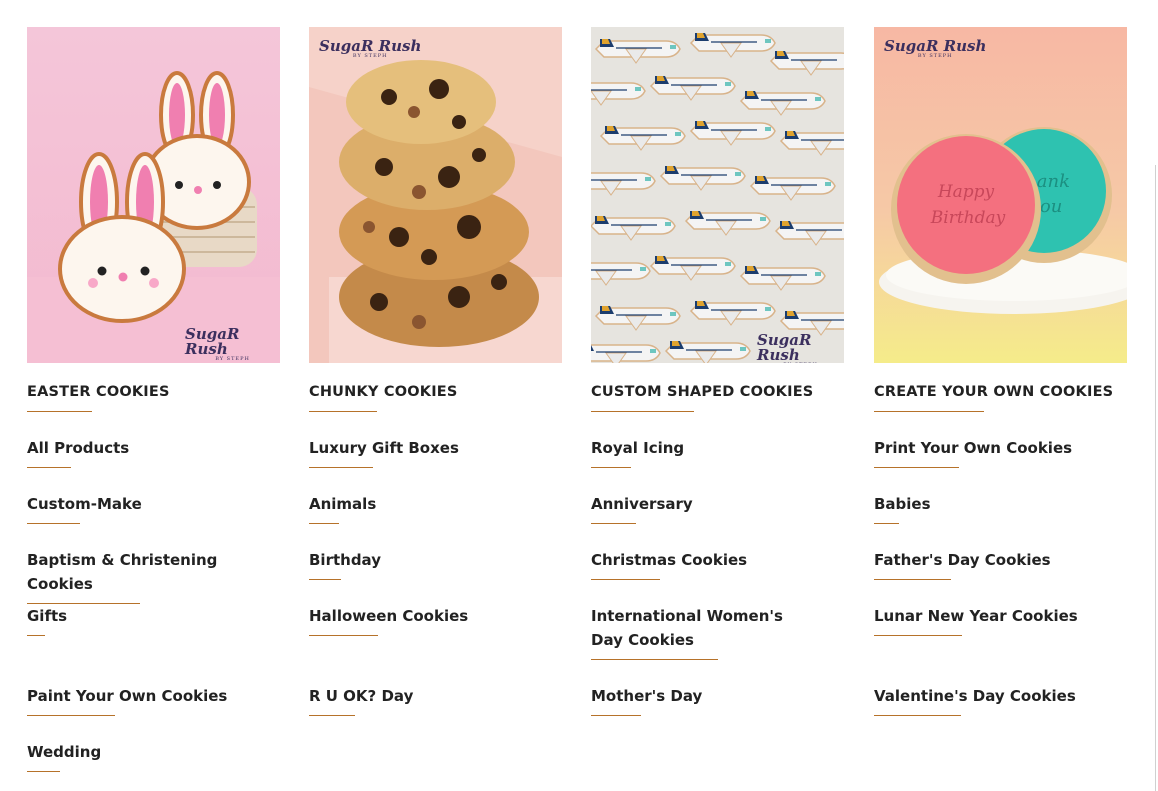 This screenshot has height=791, width=1158. Describe the element at coordinates (642, 504) in the screenshot. I see `link-label: Anniversary` at that location.